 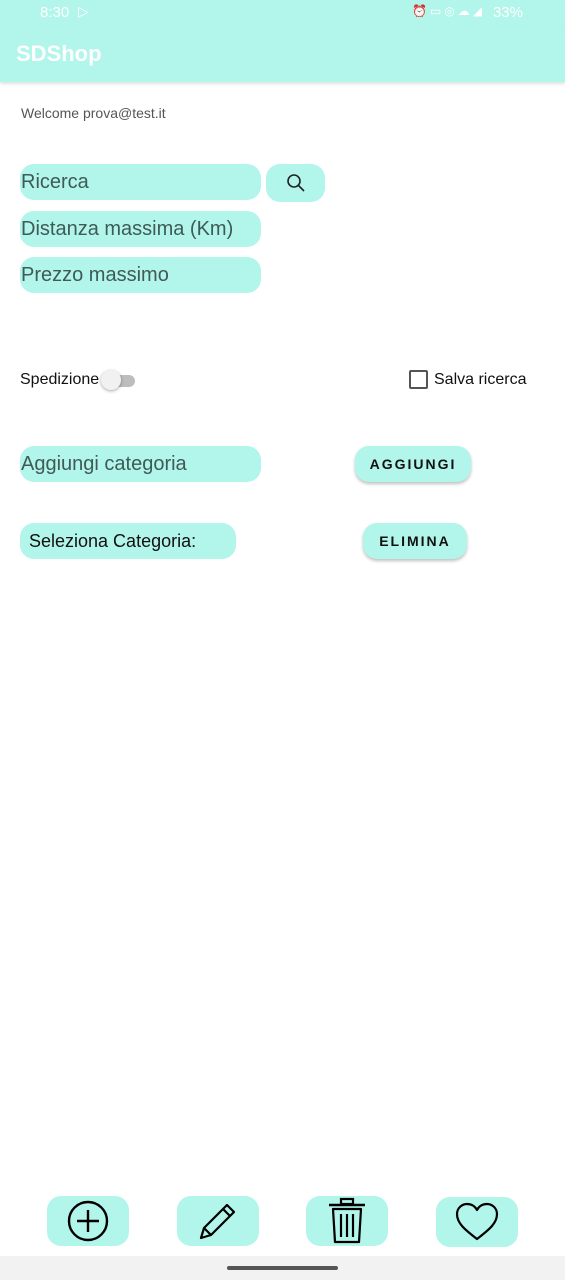 I want to click on shipping-toggle, so click(x=119, y=380).